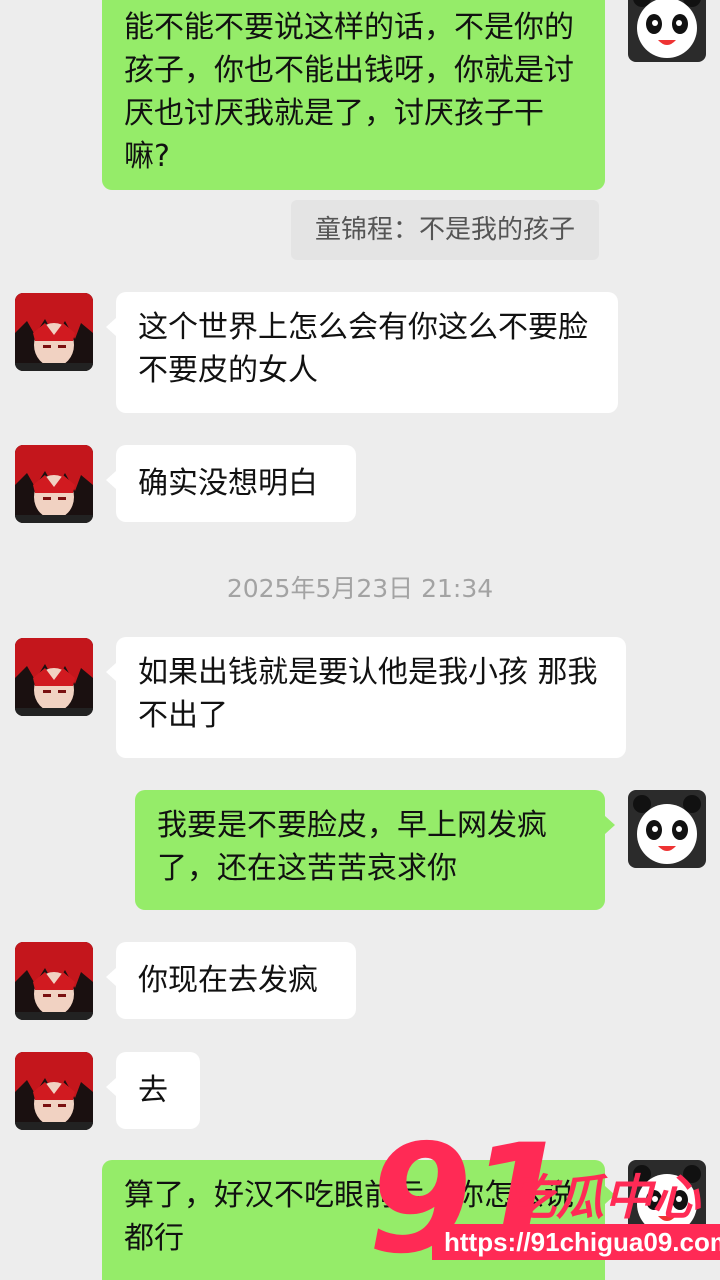 Image resolution: width=720 pixels, height=1280 pixels. What do you see at coordinates (366, 697) in the screenshot?
I see `message-bubble-incoming: 如果出钱就是要认他是我小孩 那我不出了` at bounding box center [366, 697].